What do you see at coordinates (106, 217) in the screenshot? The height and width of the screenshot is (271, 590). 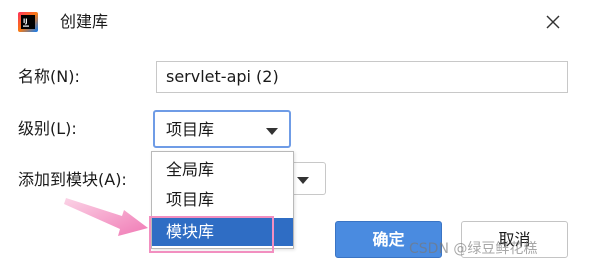 I see `annotation-arrow-icon` at bounding box center [106, 217].